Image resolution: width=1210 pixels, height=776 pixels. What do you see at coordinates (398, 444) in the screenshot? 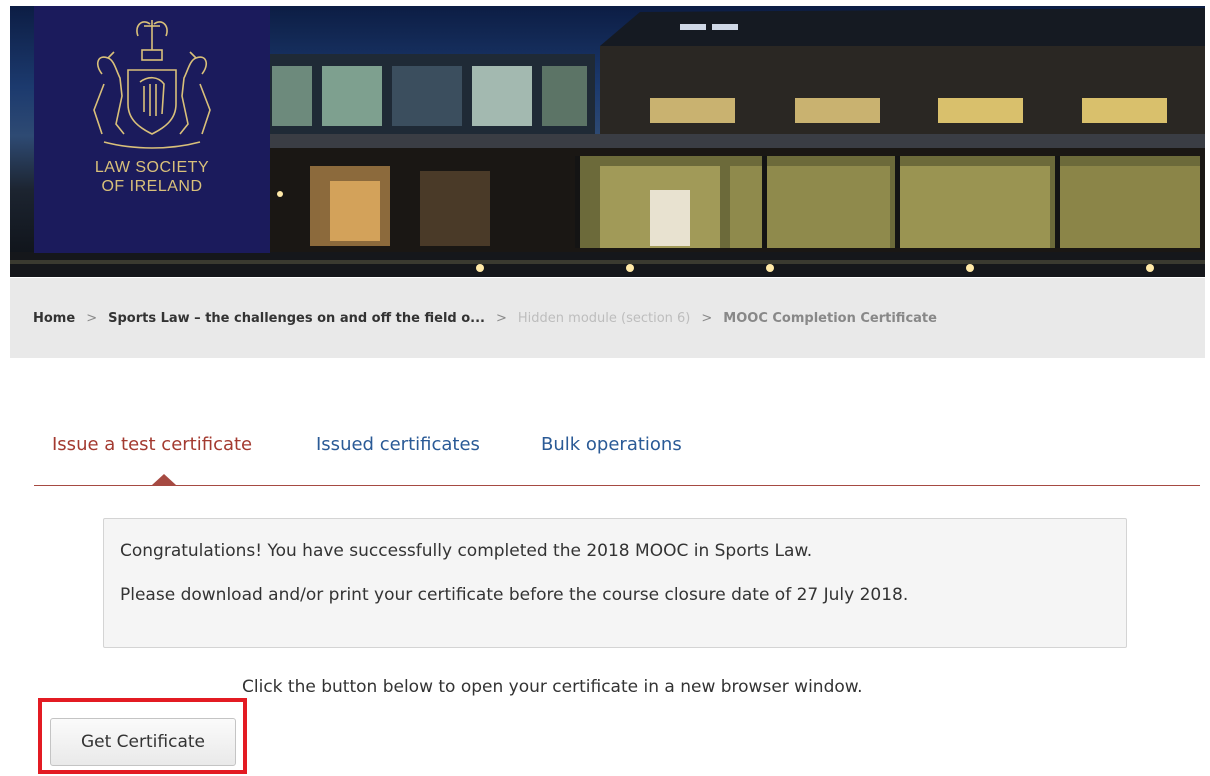
I see `tab-issued-certificates: Issued certificates` at bounding box center [398, 444].